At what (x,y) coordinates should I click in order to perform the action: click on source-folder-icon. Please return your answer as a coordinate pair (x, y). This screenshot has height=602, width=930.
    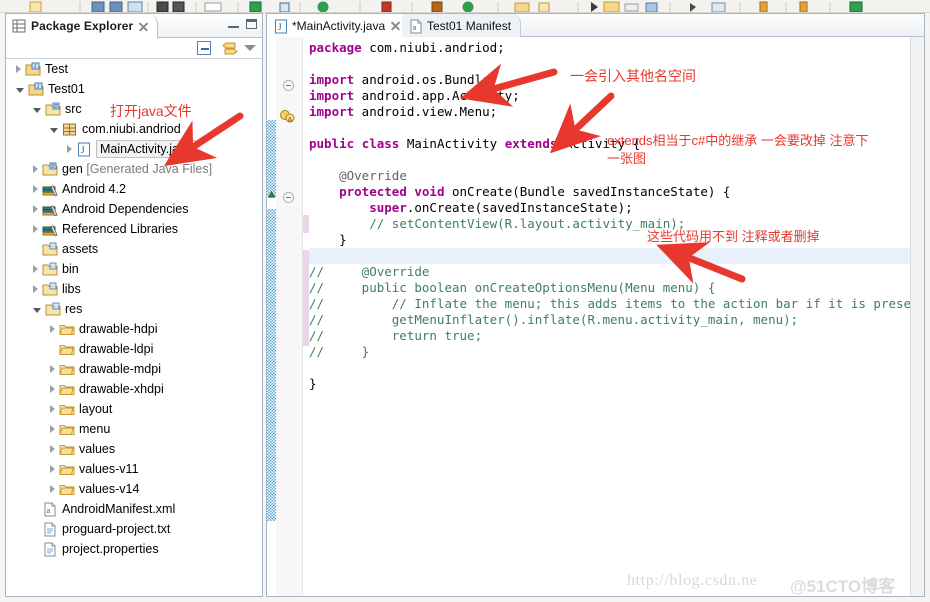
    Looking at the image, I should click on (53, 109).